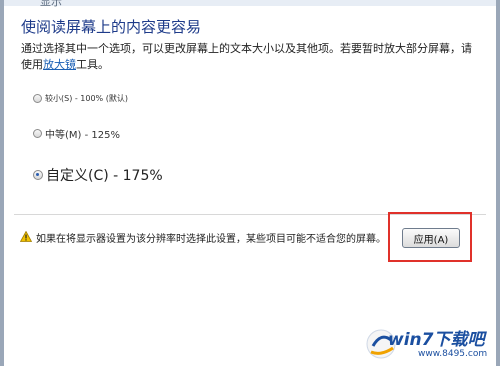  Describe the element at coordinates (59, 64) in the screenshot. I see `magnifier-link: 放大镜` at that location.